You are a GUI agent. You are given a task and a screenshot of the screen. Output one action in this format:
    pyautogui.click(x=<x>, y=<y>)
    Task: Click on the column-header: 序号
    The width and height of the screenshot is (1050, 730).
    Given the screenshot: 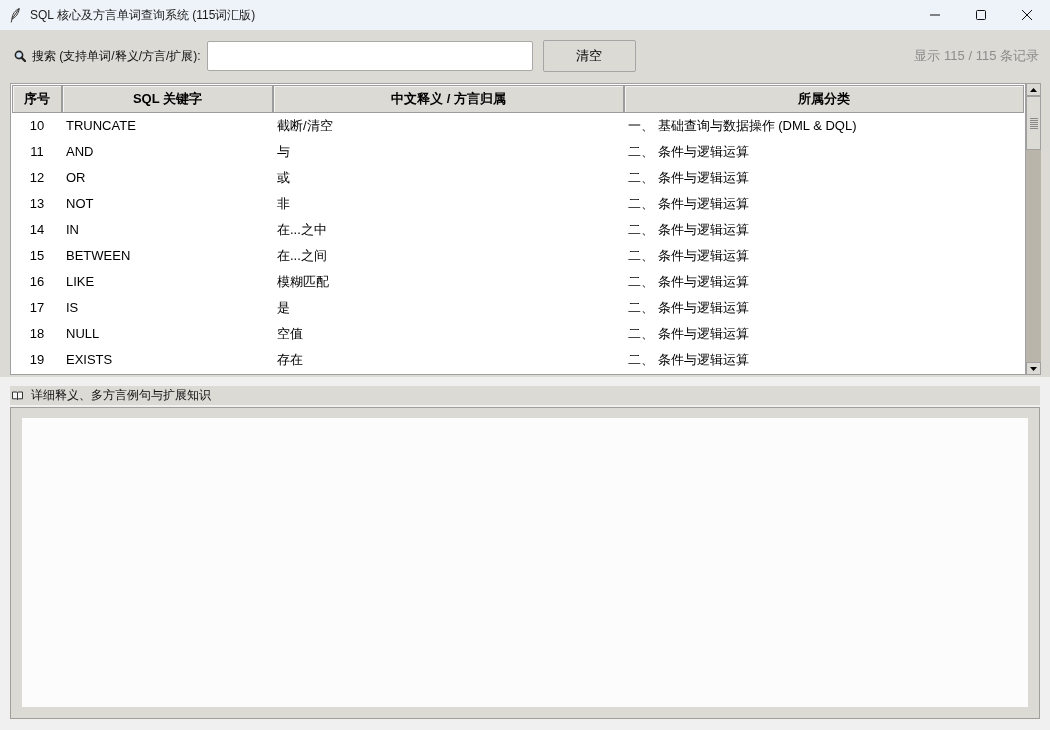 What is the action you would take?
    pyautogui.click(x=37, y=99)
    